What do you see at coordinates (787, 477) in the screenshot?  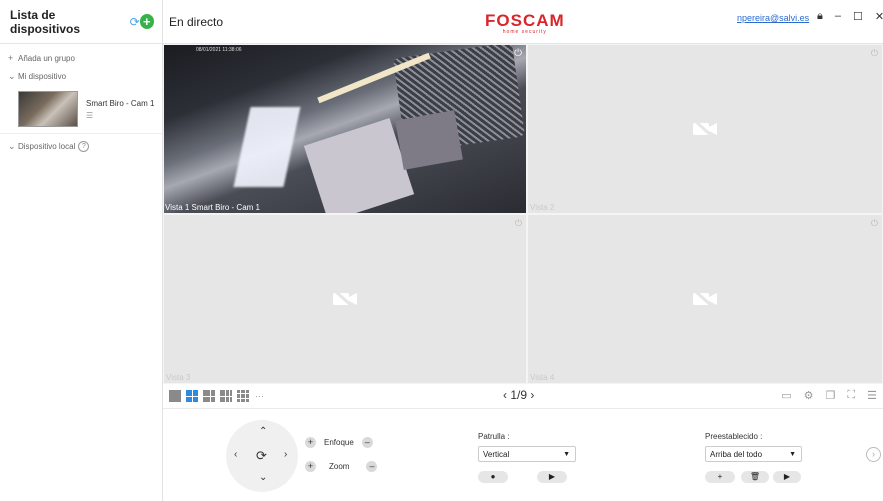 I see `preset-play-button: ▶` at bounding box center [787, 477].